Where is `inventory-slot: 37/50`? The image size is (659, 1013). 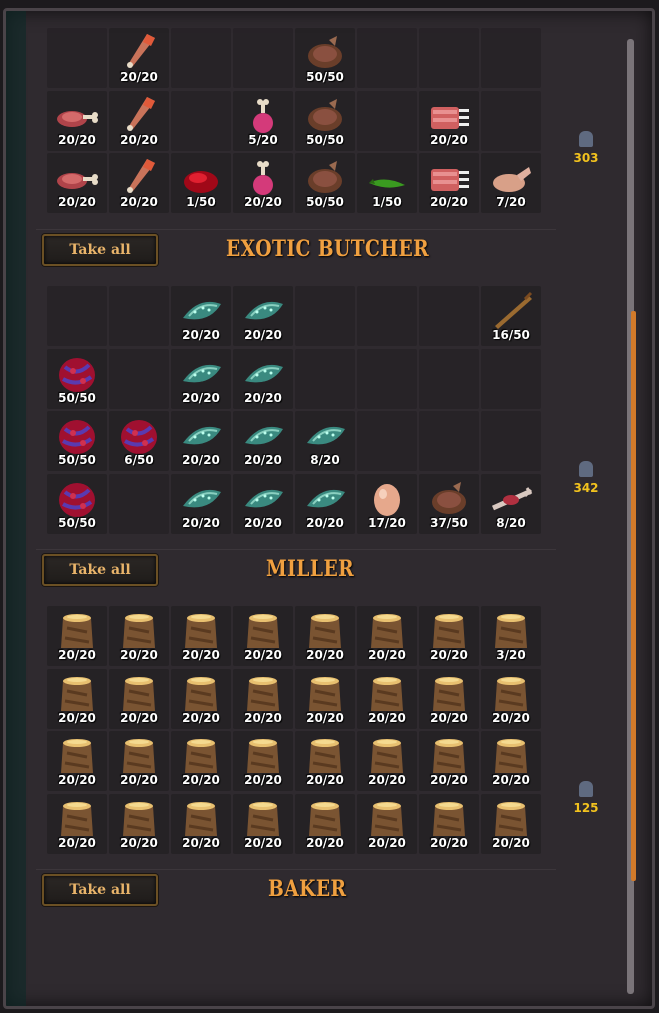 inventory-slot: 37/50 is located at coordinates (449, 503).